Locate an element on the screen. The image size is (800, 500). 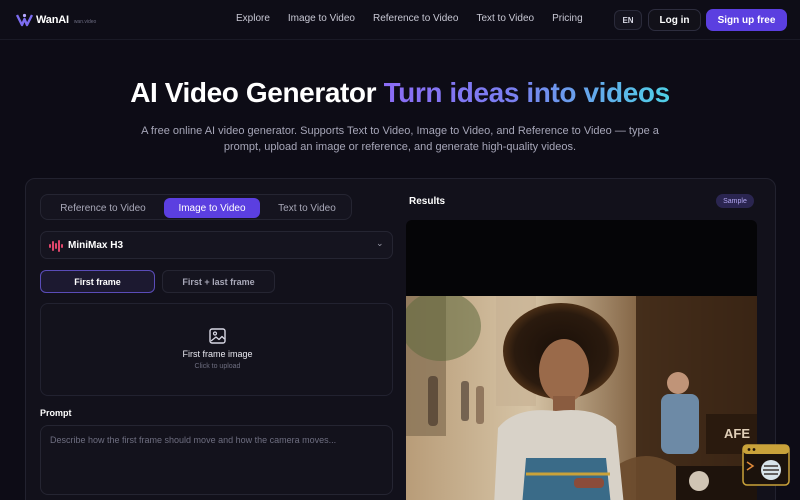
upload-label: First frame image is located at coordinates (217, 354).